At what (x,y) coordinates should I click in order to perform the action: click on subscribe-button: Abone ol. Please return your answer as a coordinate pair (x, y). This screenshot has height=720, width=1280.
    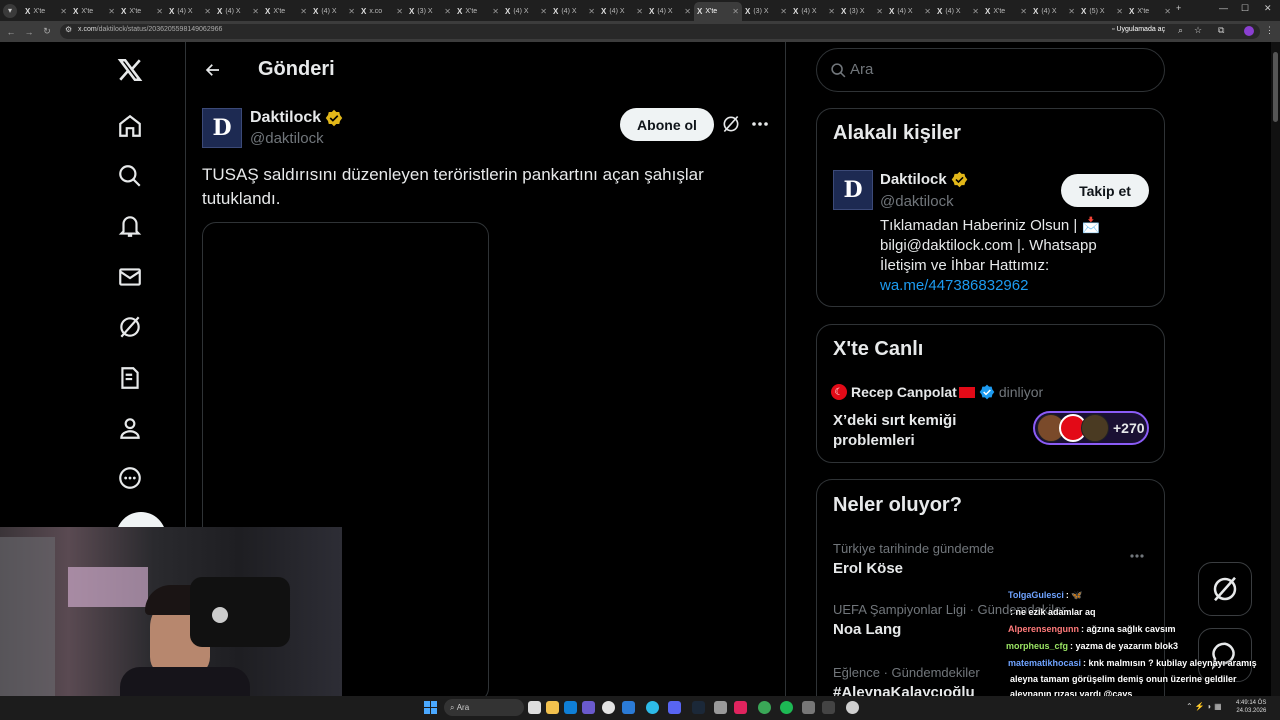
    Looking at the image, I should click on (667, 124).